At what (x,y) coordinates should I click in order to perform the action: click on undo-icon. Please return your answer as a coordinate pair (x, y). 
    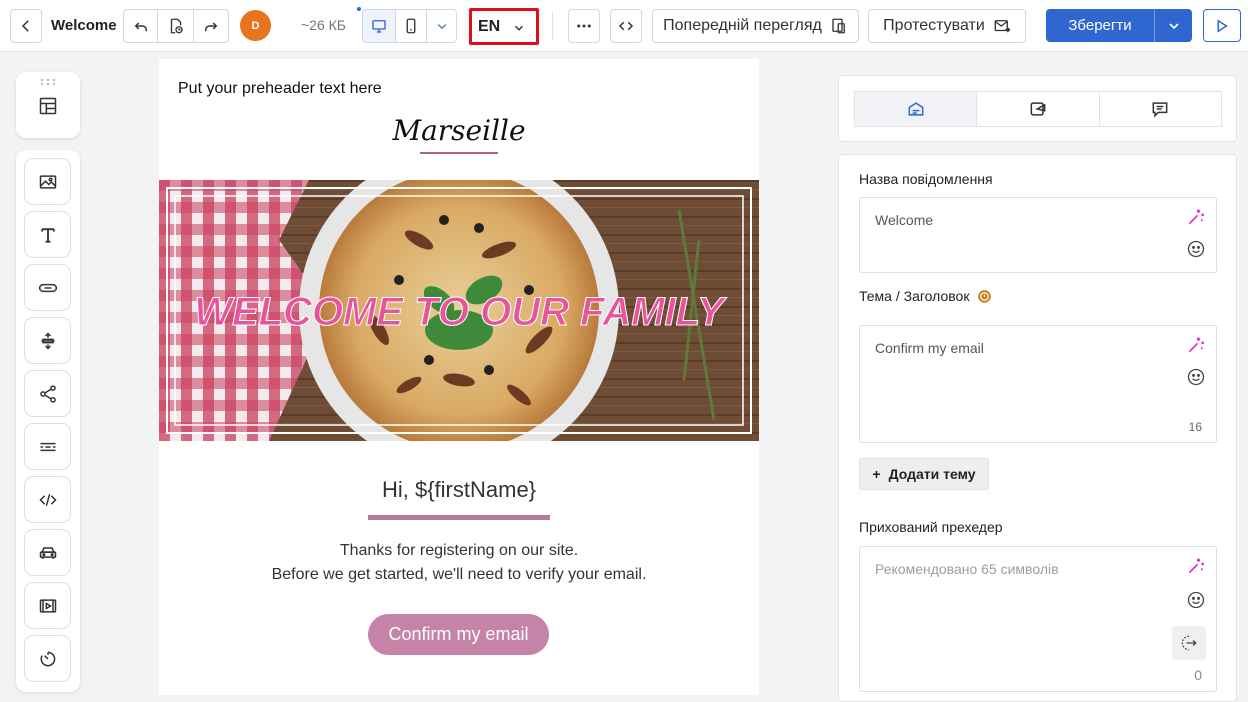
    Looking at the image, I should click on (140, 27).